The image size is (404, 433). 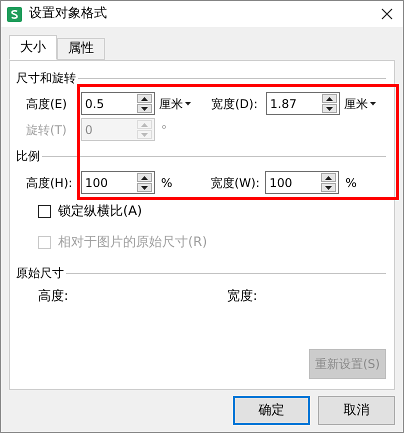 I want to click on field-value: 0, so click(x=89, y=130).